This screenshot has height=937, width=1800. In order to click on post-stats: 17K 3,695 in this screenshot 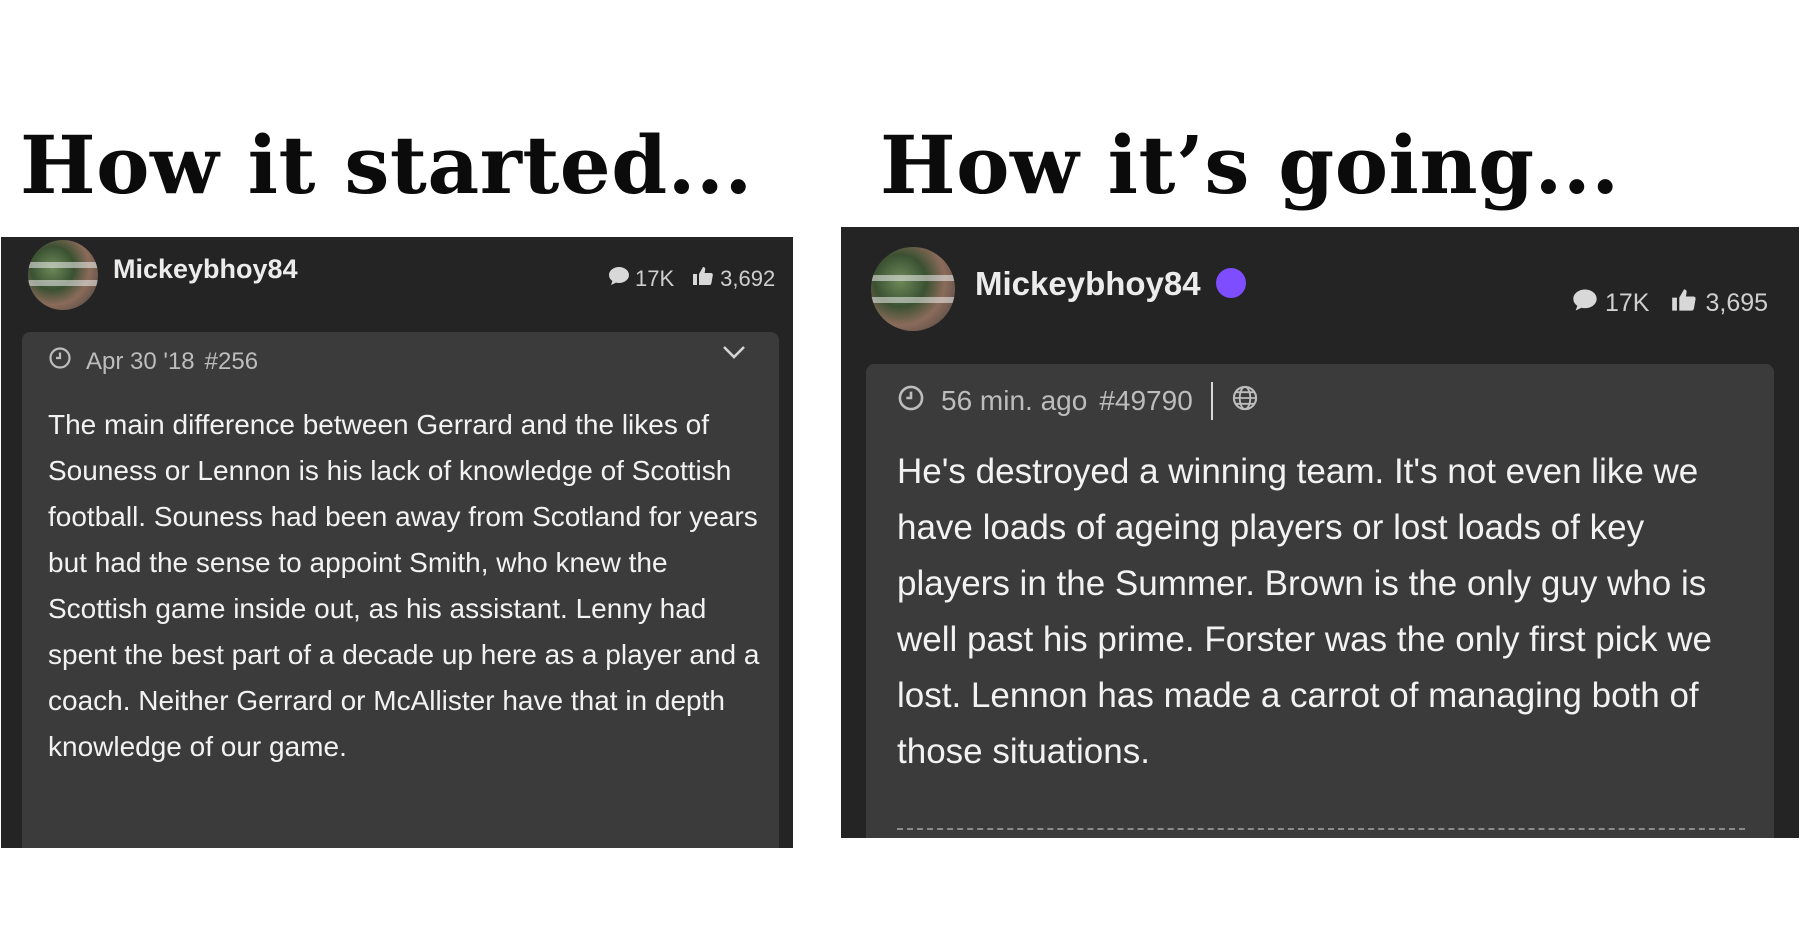, I will do `click(1669, 303)`.